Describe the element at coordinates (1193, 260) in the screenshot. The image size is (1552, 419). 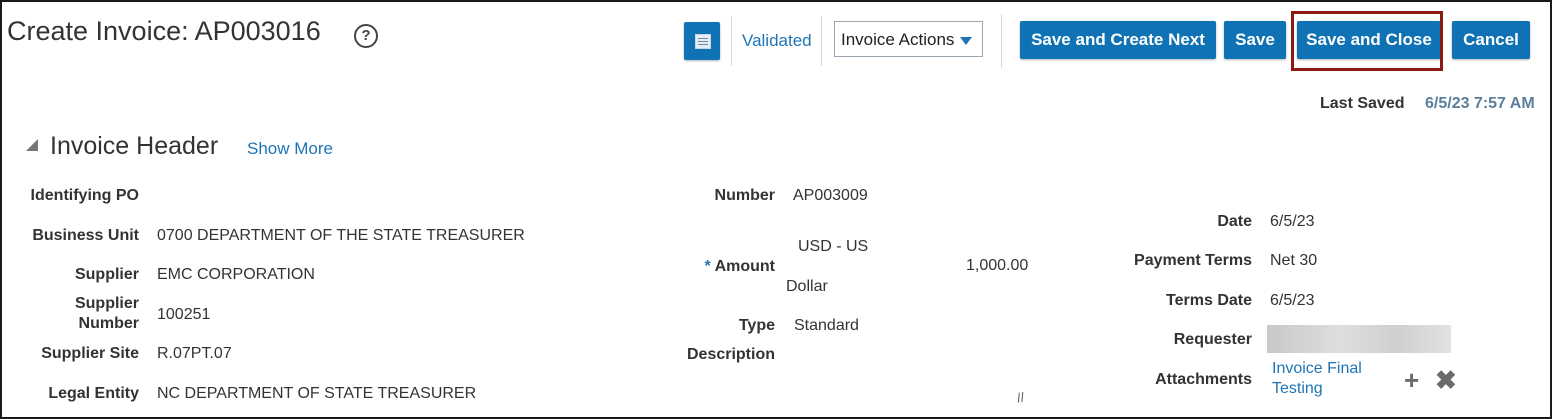
I see `payment-terms-label: Payment Terms` at that location.